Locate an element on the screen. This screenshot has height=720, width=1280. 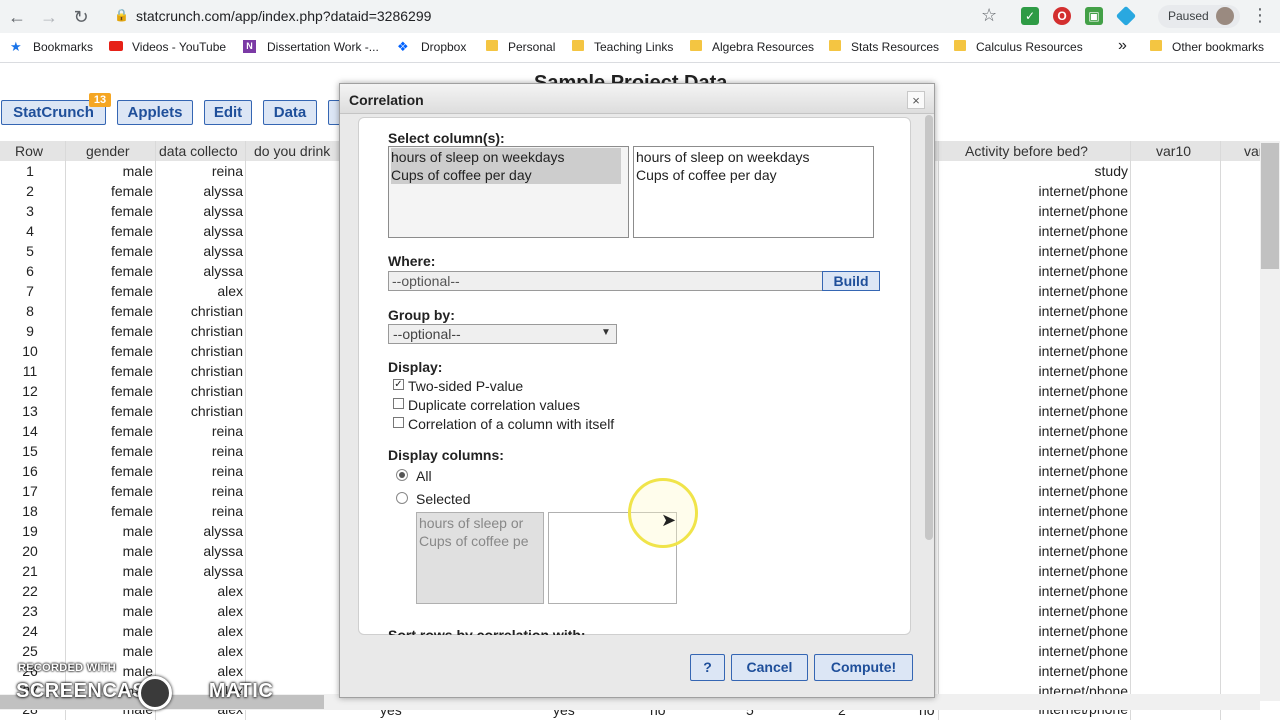
bookmark-dropbox: Dropbox is located at coordinates (443, 47).